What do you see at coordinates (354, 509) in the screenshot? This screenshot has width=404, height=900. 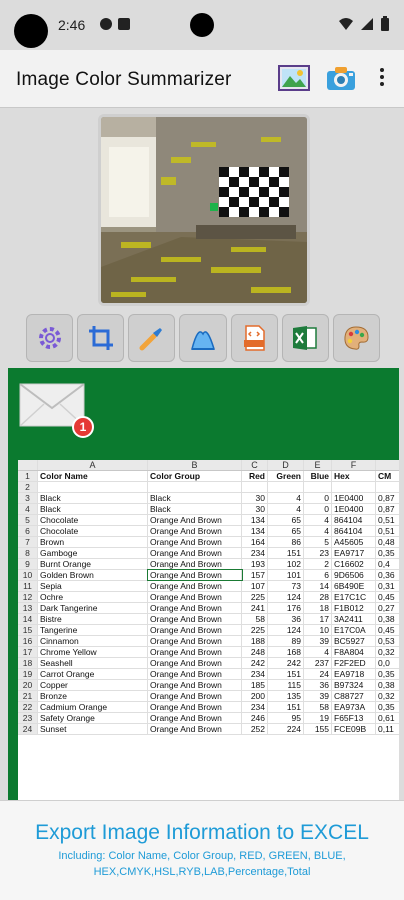 I see `sheet-cell: 1E0400` at bounding box center [354, 509].